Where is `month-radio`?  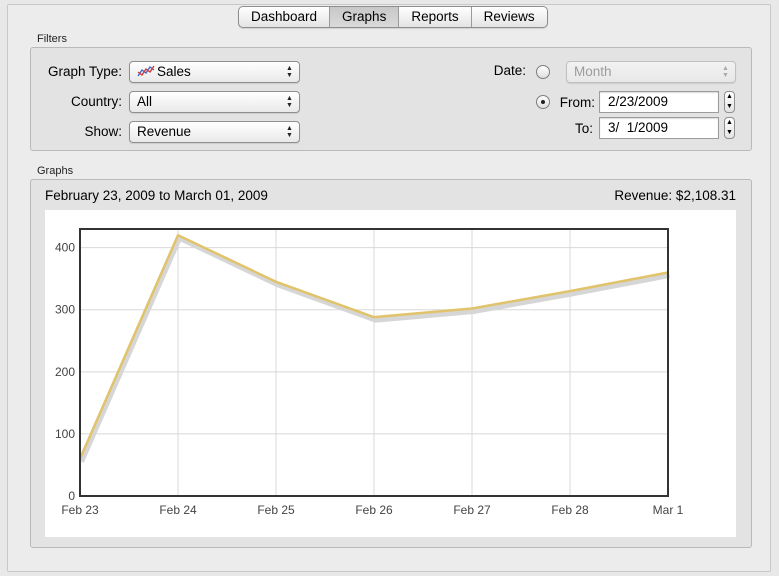
month-radio is located at coordinates (543, 72).